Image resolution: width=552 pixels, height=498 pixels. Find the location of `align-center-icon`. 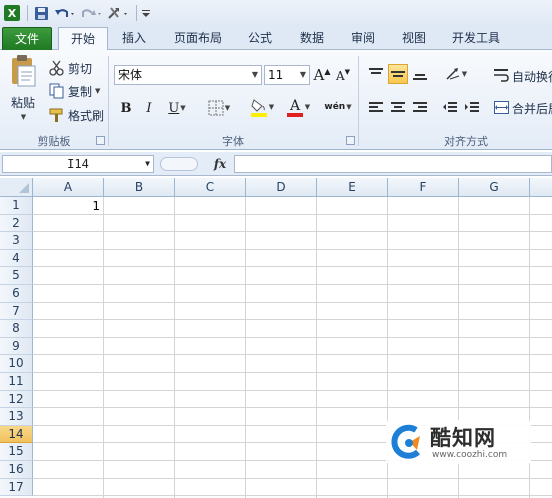

align-center-icon is located at coordinates (398, 107).